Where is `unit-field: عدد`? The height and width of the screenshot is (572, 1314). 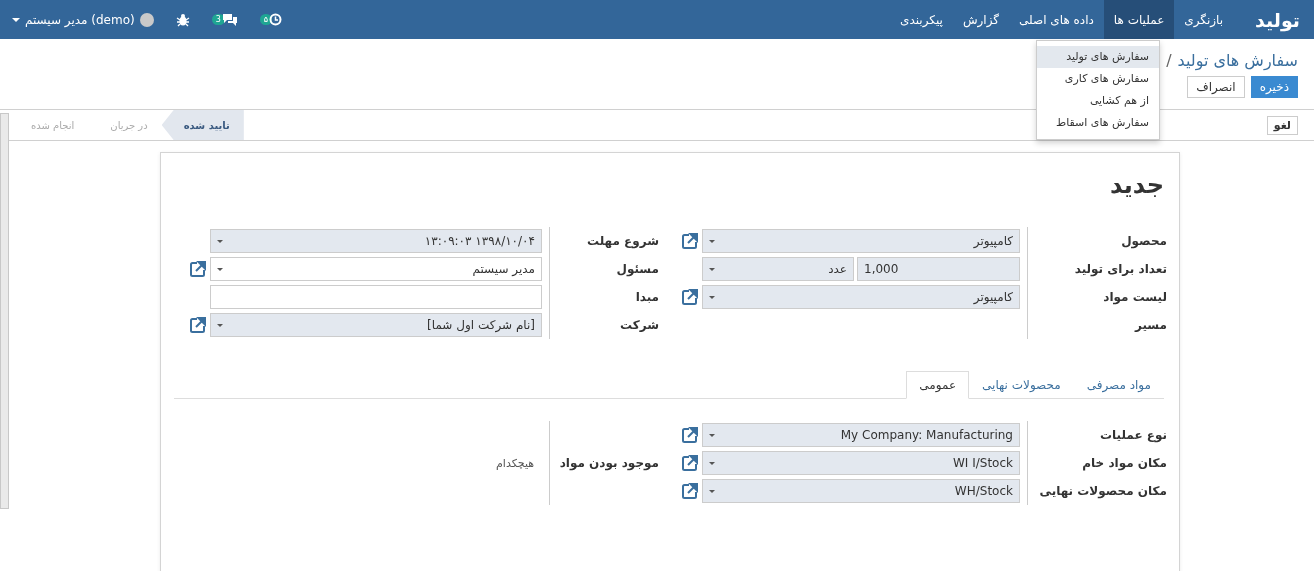 unit-field: عدد is located at coordinates (778, 269).